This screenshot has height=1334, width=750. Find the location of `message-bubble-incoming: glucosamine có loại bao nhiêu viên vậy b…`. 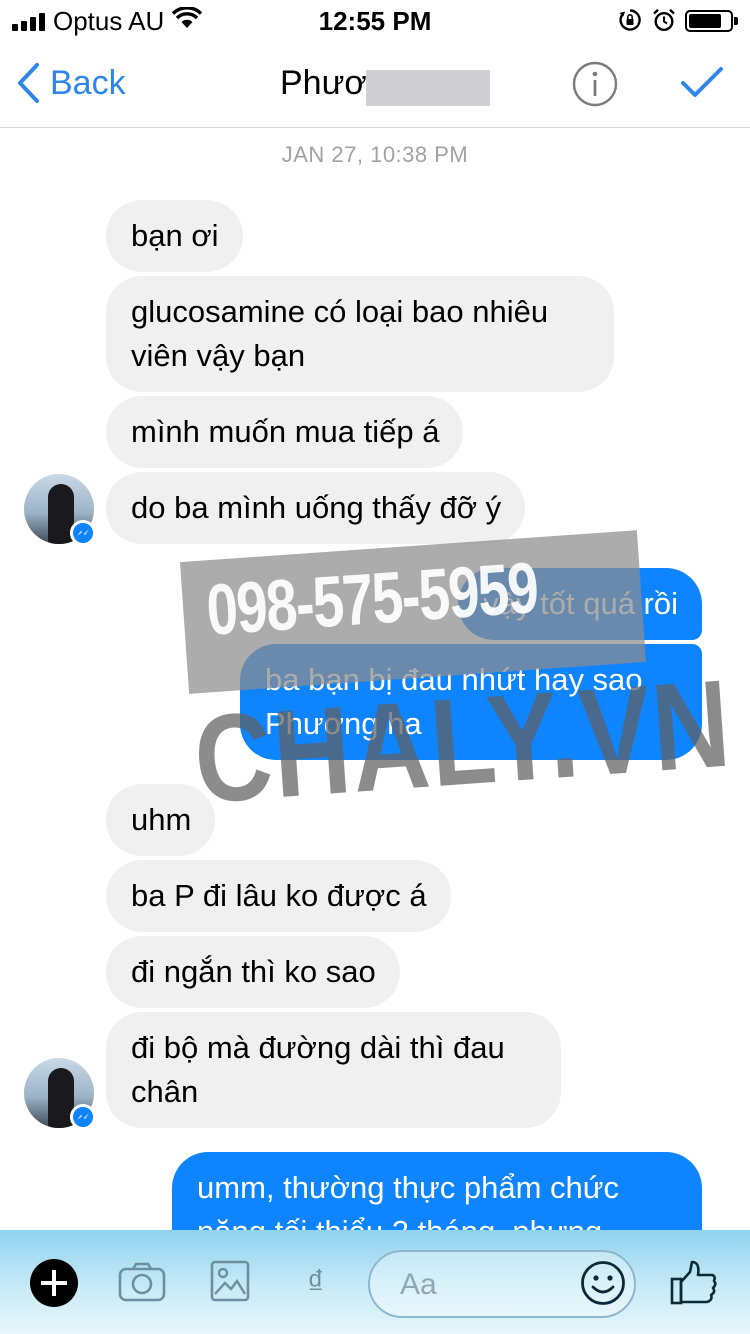

message-bubble-incoming: glucosamine có loại bao nhiêu viên vậy b… is located at coordinates (360, 334).